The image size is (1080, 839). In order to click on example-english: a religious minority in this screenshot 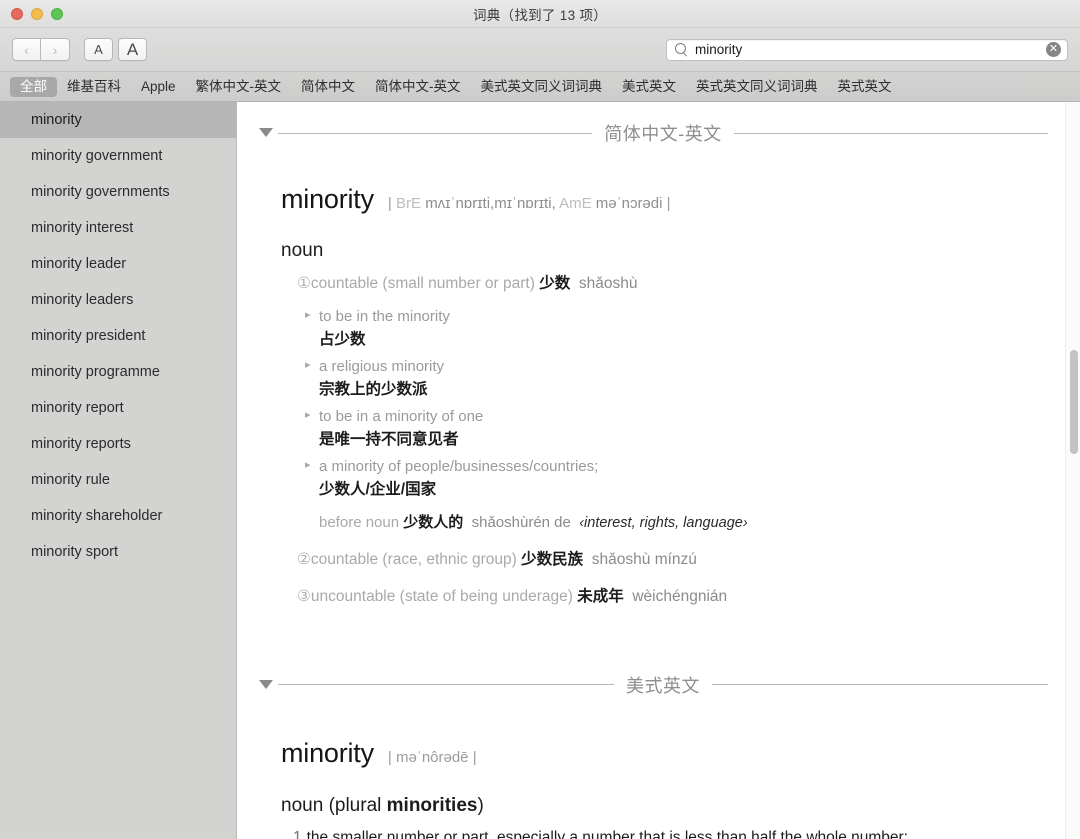, I will do `click(676, 366)`.